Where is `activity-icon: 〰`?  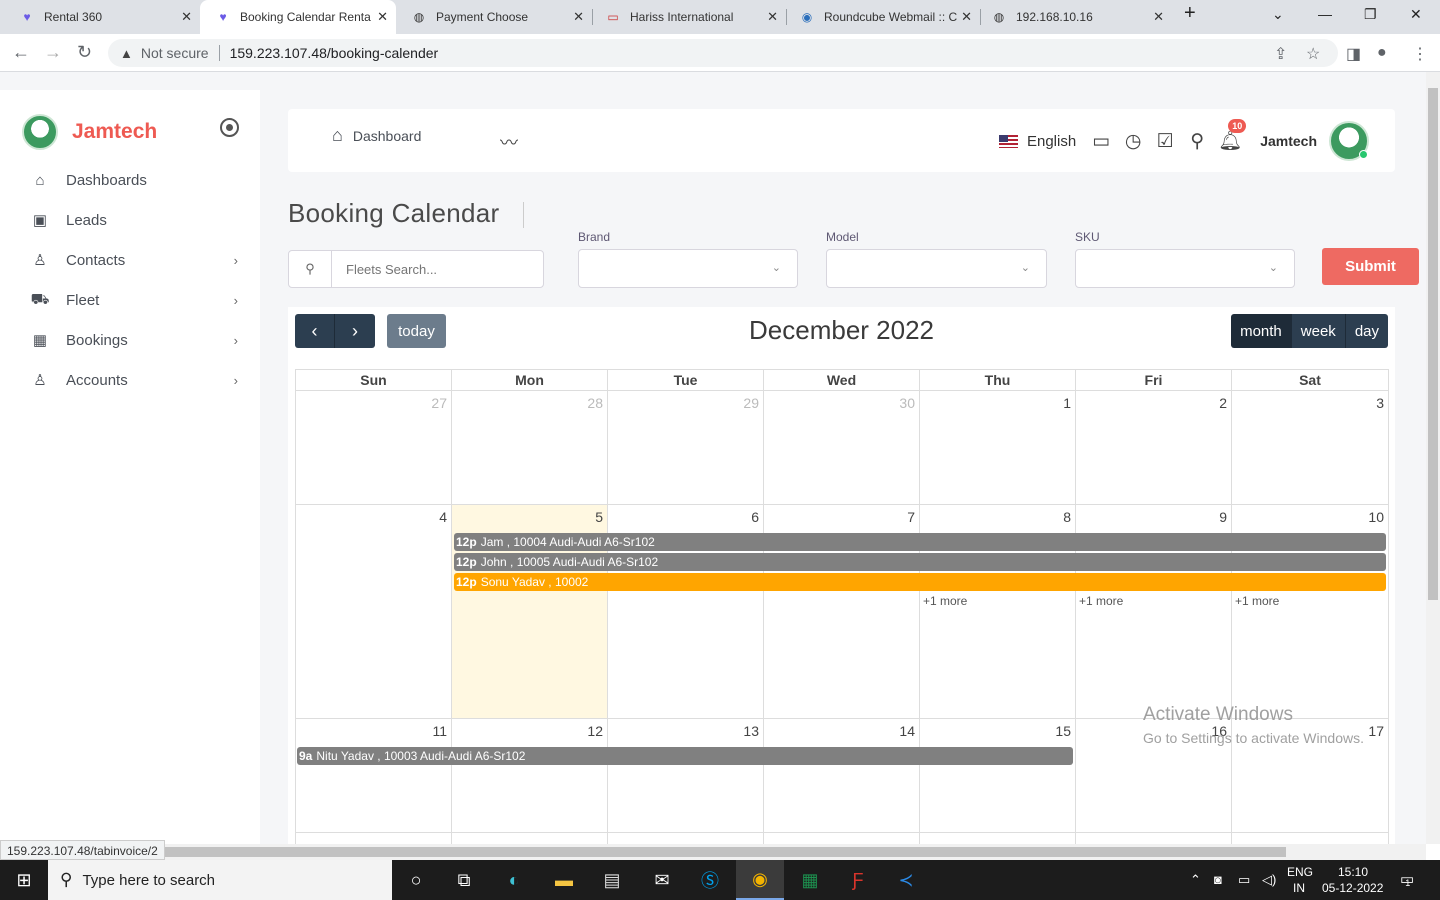 activity-icon: 〰 is located at coordinates (509, 142).